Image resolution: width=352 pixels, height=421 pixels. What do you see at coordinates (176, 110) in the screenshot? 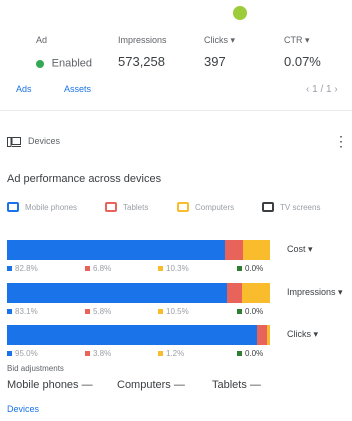
I see `divider` at bounding box center [176, 110].